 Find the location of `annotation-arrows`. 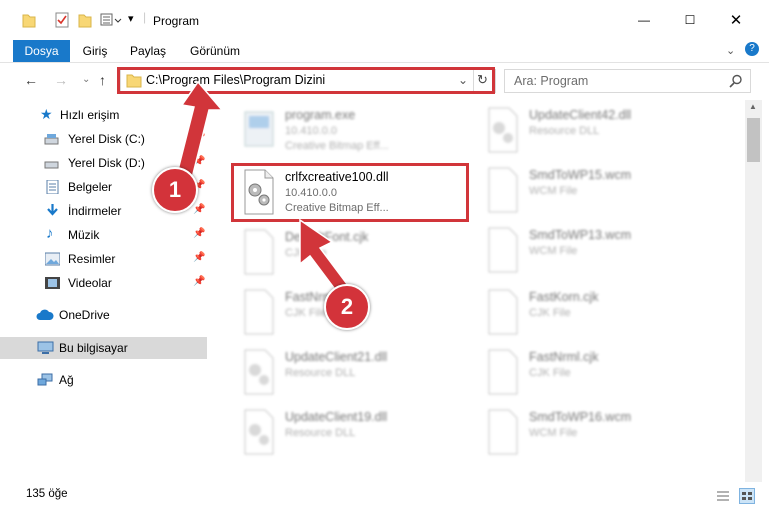

annotation-arrows is located at coordinates (264, 189).